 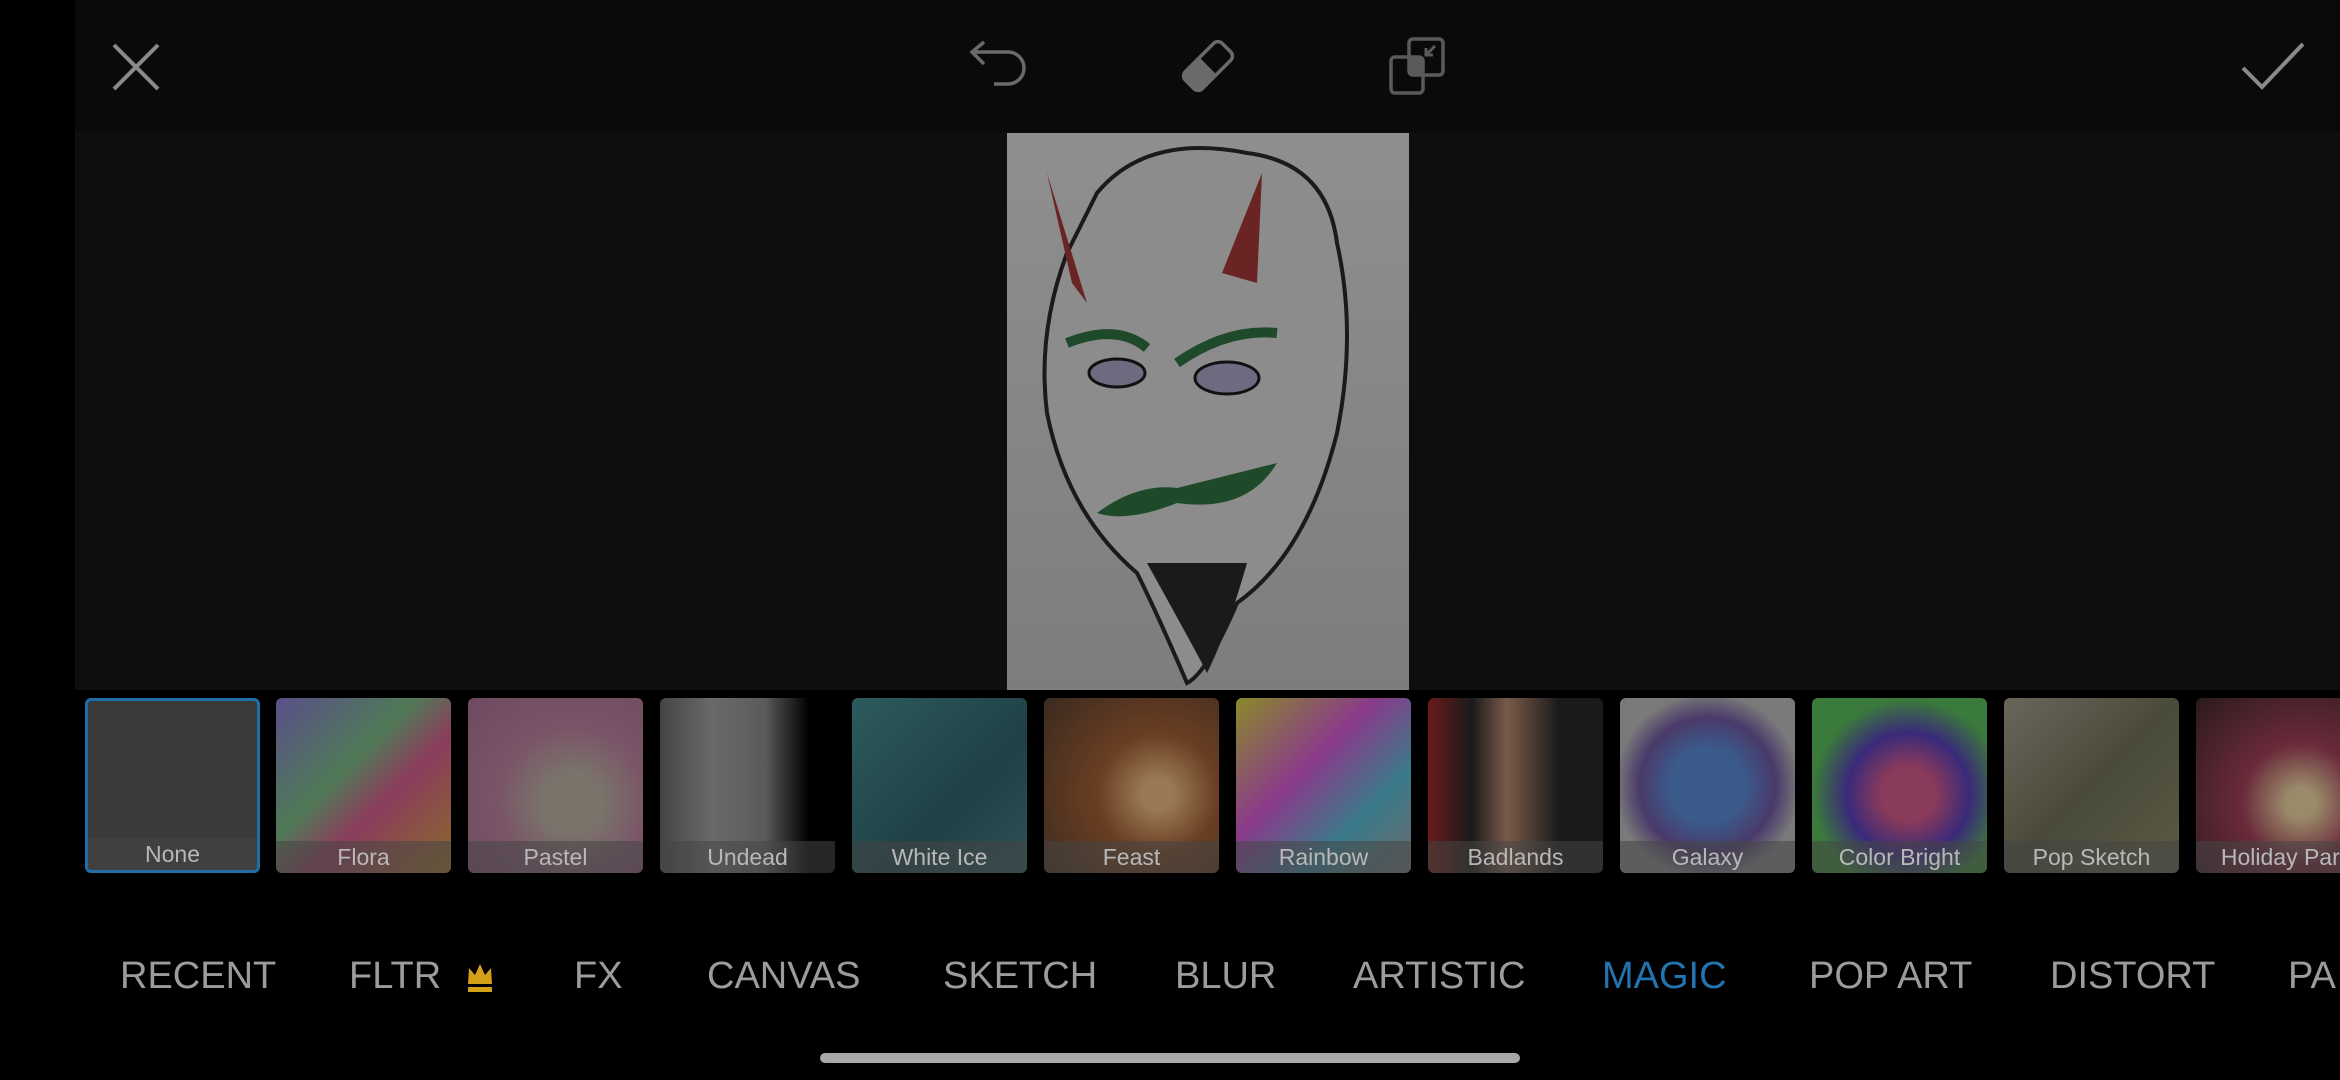 What do you see at coordinates (2268, 857) in the screenshot?
I see `filter-label: Holiday Part` at bounding box center [2268, 857].